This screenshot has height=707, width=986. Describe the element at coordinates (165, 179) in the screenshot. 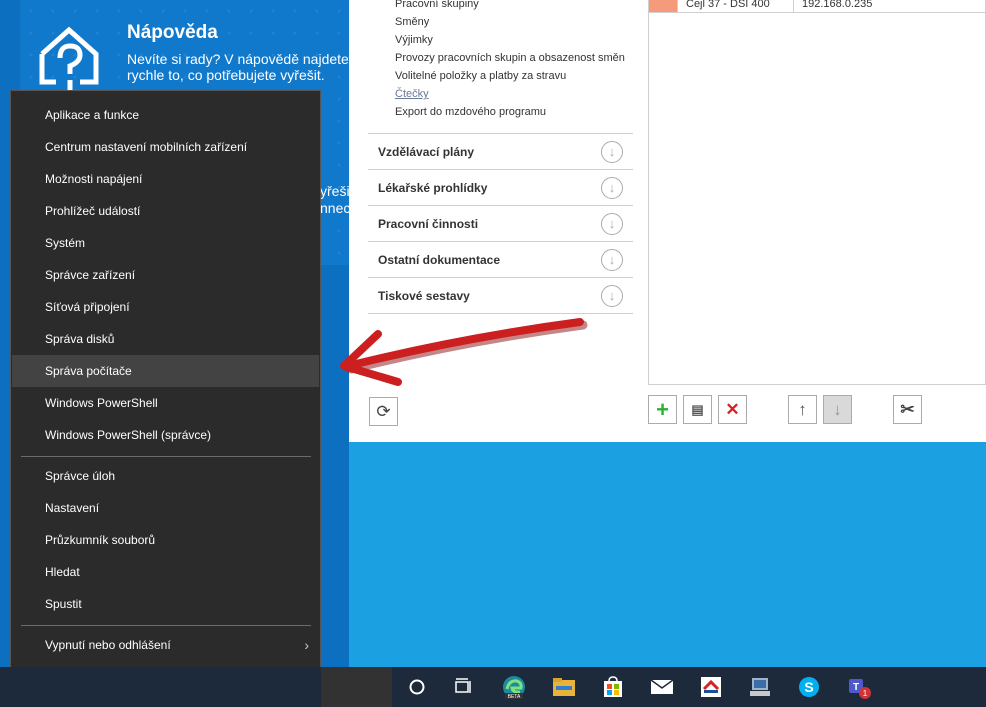

I see `menu-item-power-options: Možnosti napájení` at that location.